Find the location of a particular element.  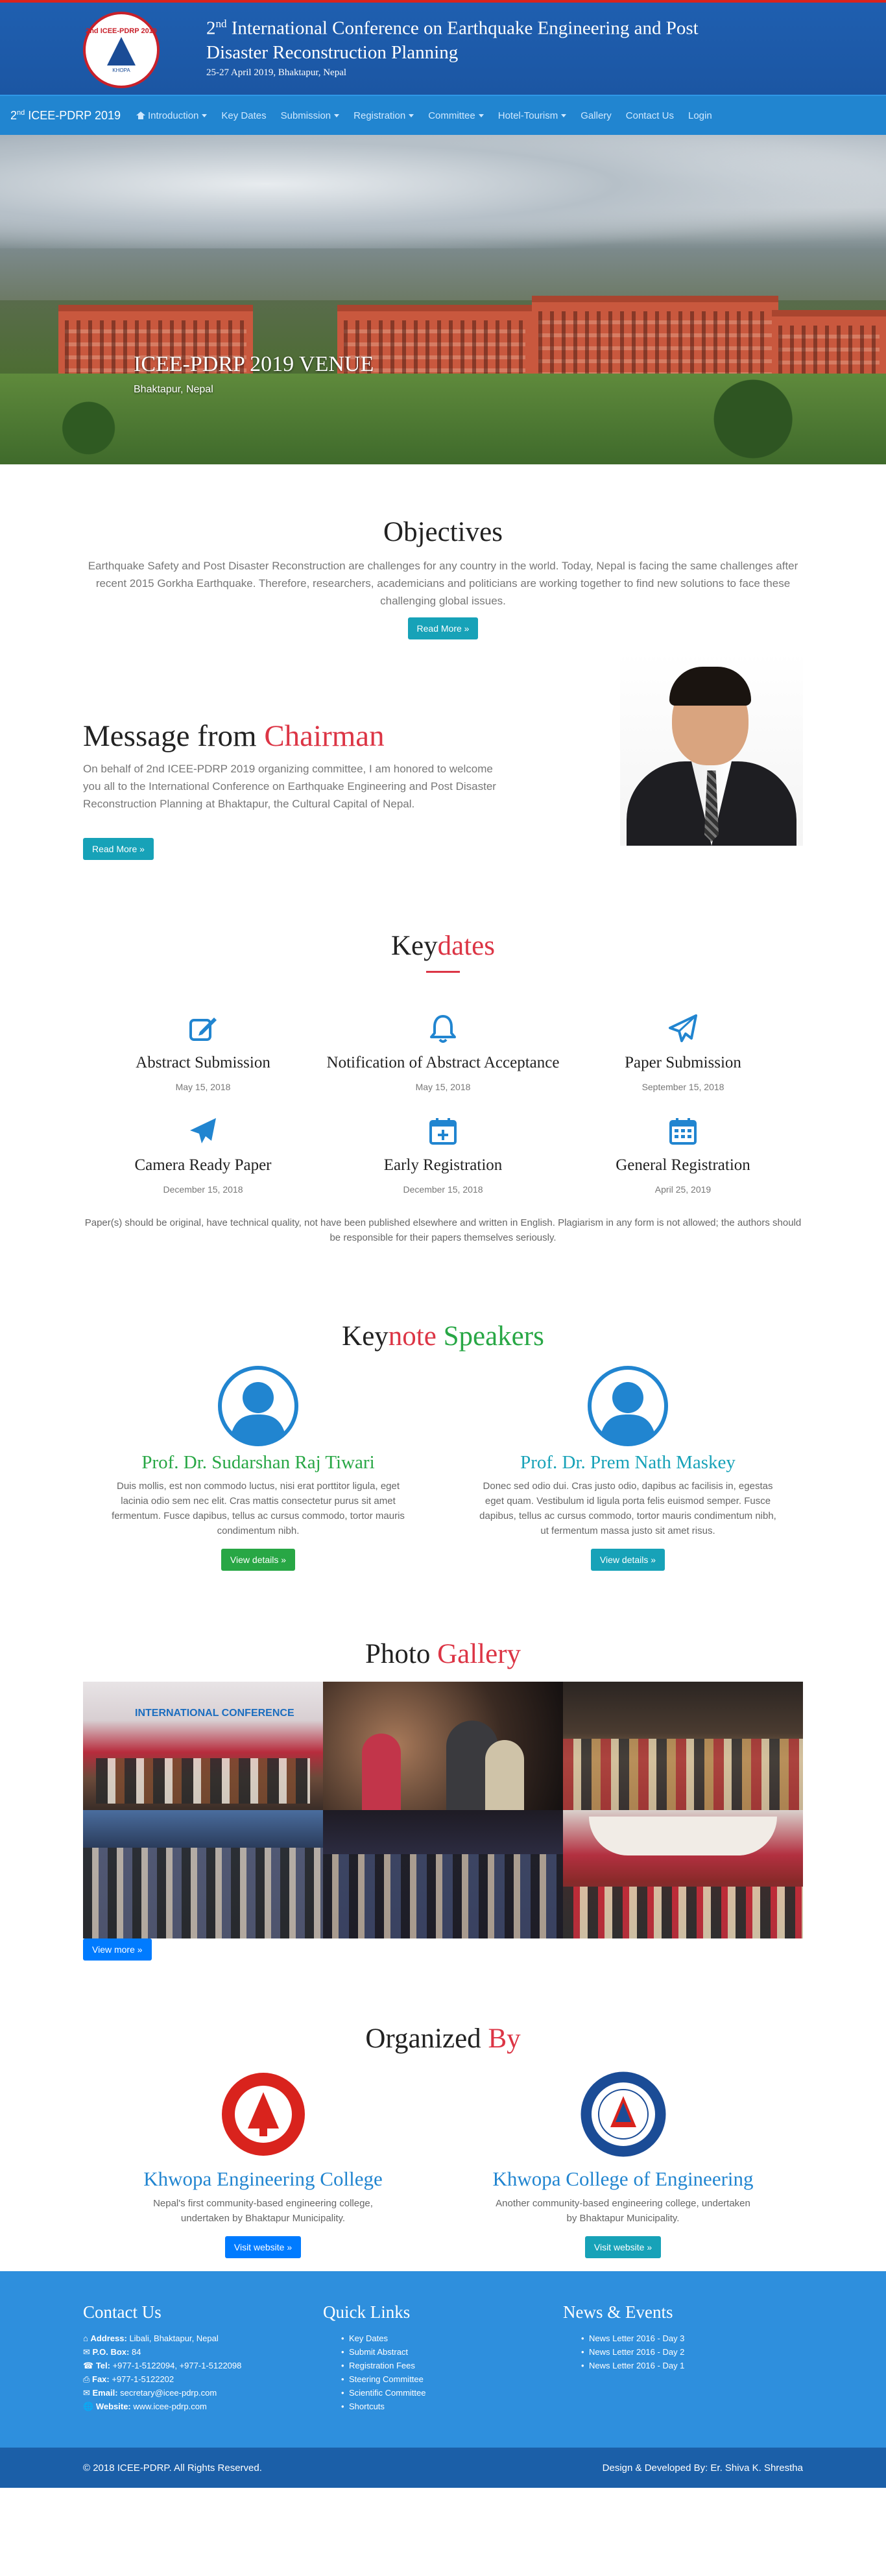

gallery-grid: INTERNATIONAL CONFERENCE is located at coordinates (443, 1810).